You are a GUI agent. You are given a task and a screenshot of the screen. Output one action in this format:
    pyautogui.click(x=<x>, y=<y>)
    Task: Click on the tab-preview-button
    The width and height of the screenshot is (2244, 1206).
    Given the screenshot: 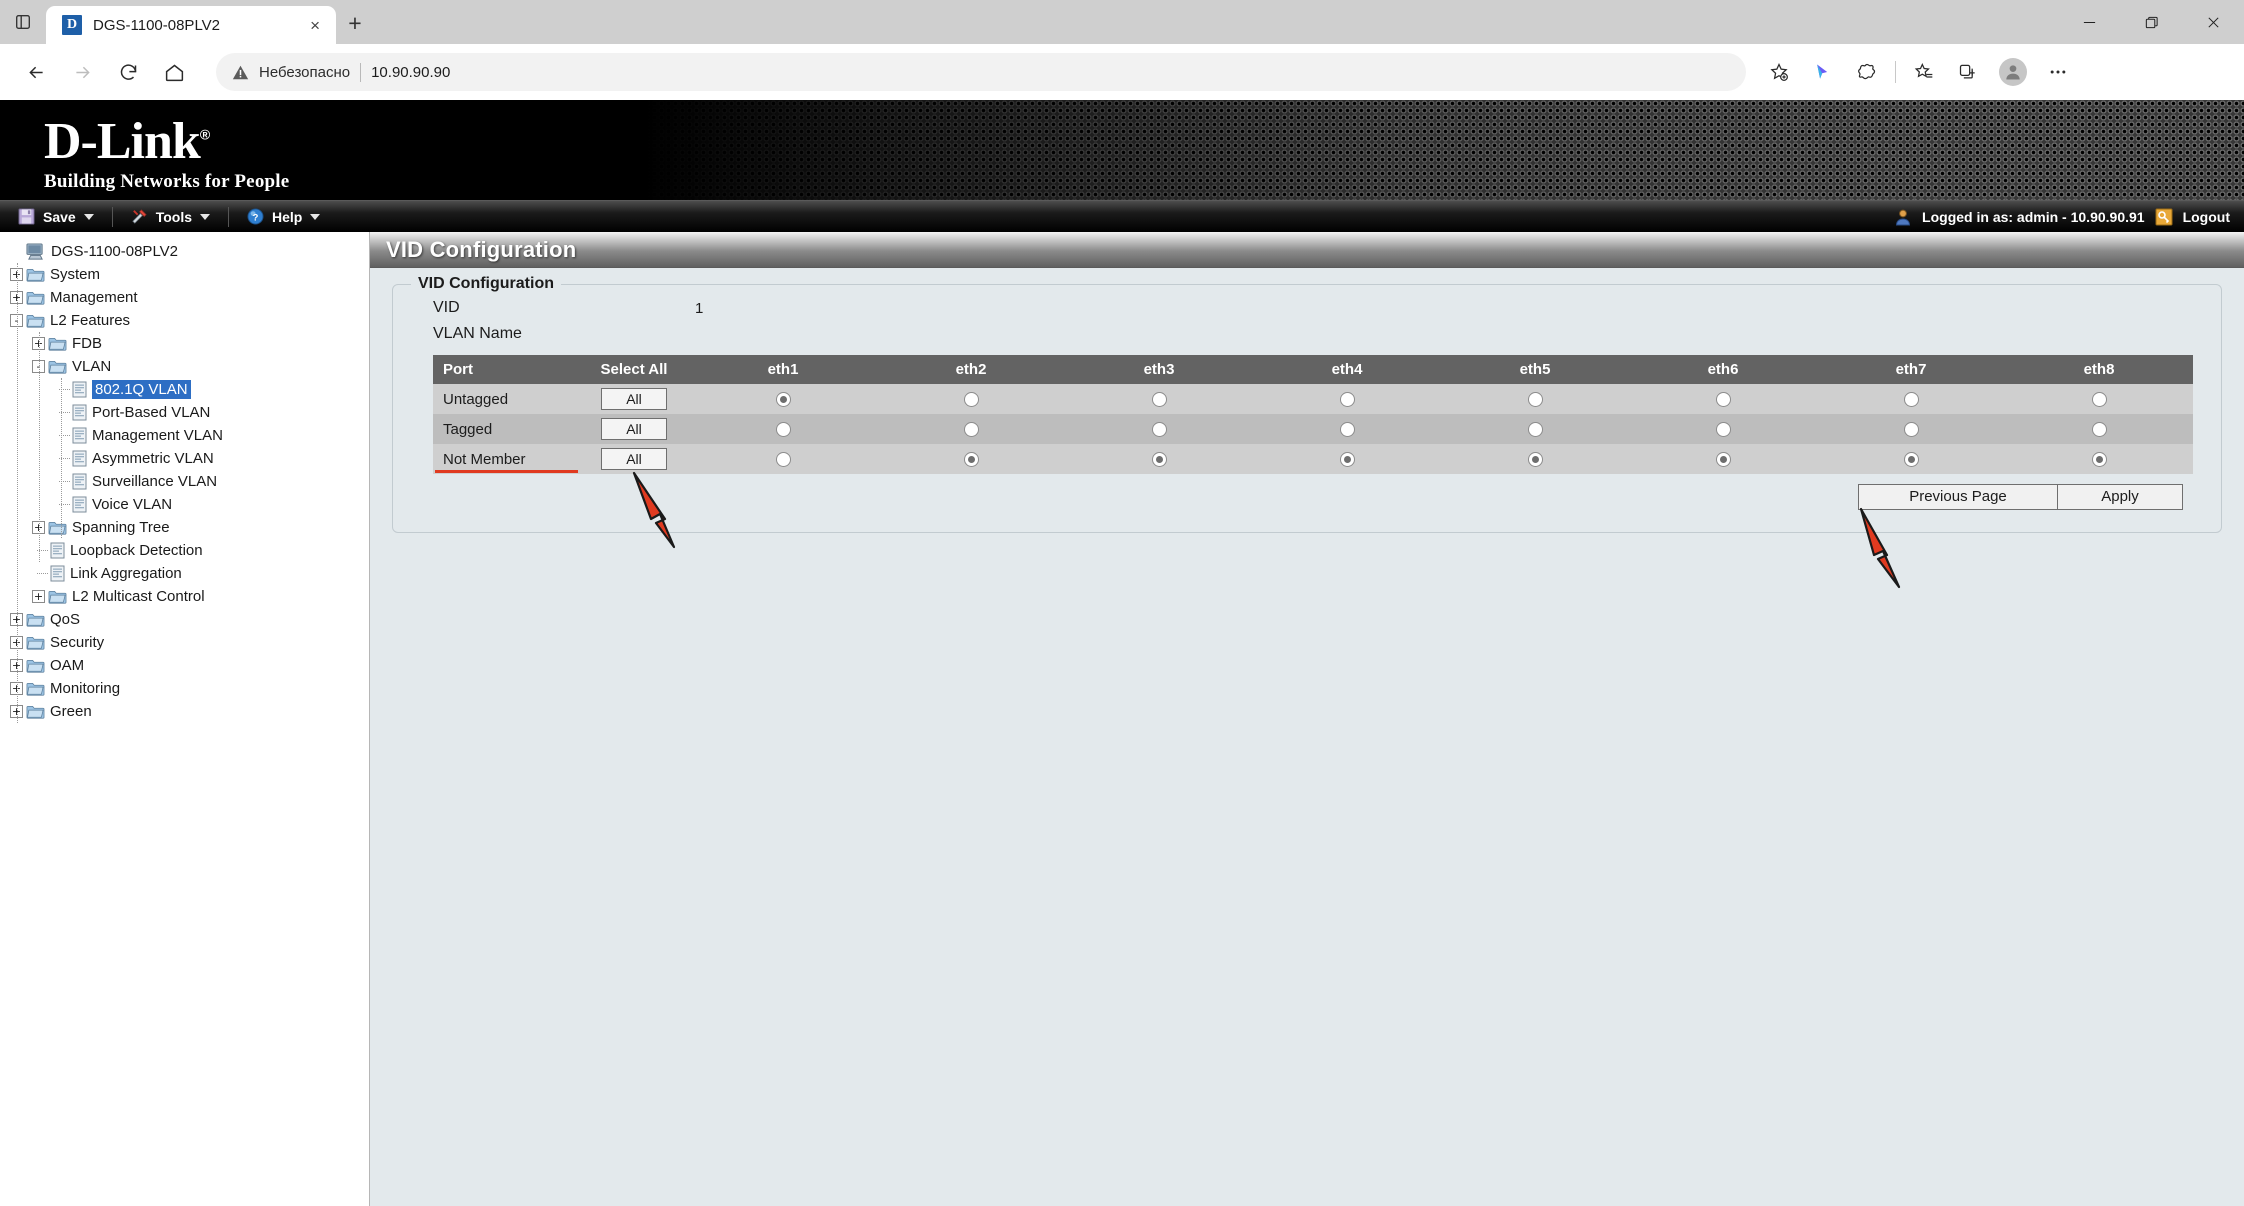 What is the action you would take?
    pyautogui.click(x=23, y=22)
    